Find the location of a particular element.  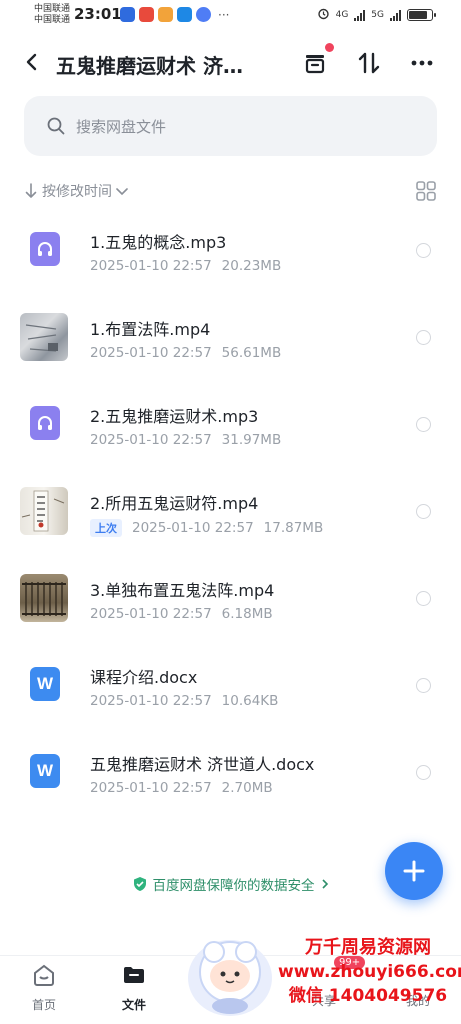

file-meta: 2025-01-10 22:57 10.64KB is located at coordinates (184, 701).